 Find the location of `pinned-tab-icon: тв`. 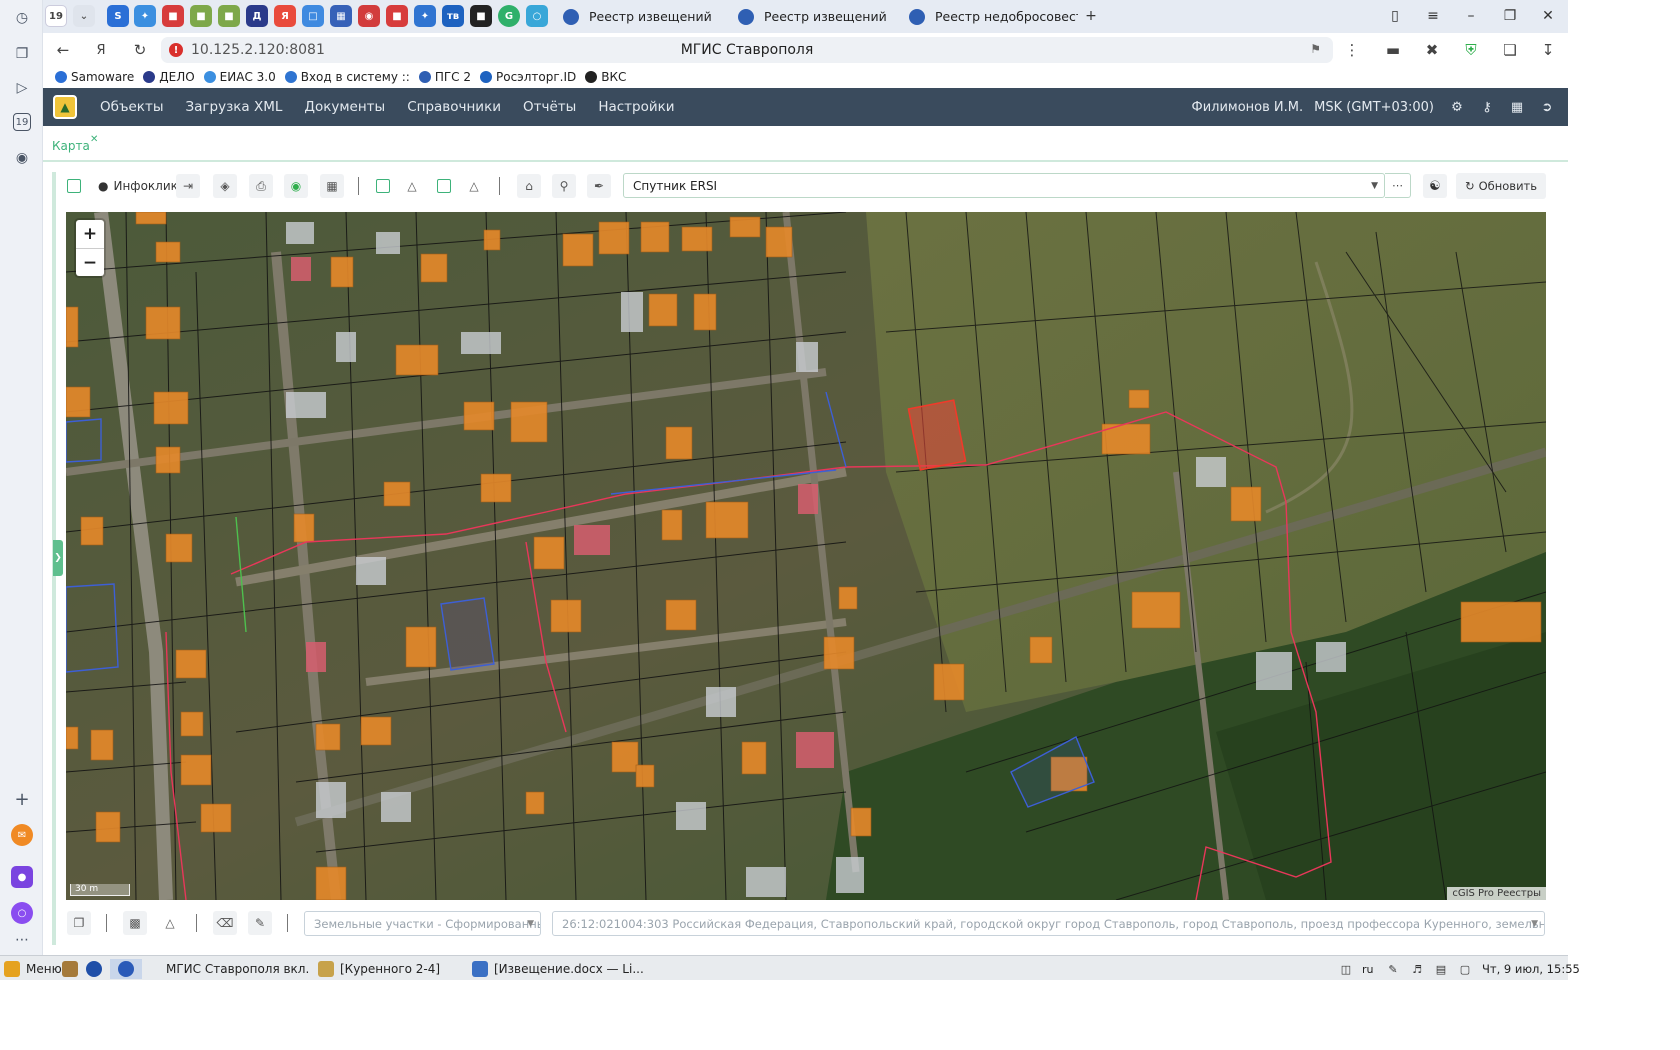

pinned-tab-icon: тв is located at coordinates (453, 16).